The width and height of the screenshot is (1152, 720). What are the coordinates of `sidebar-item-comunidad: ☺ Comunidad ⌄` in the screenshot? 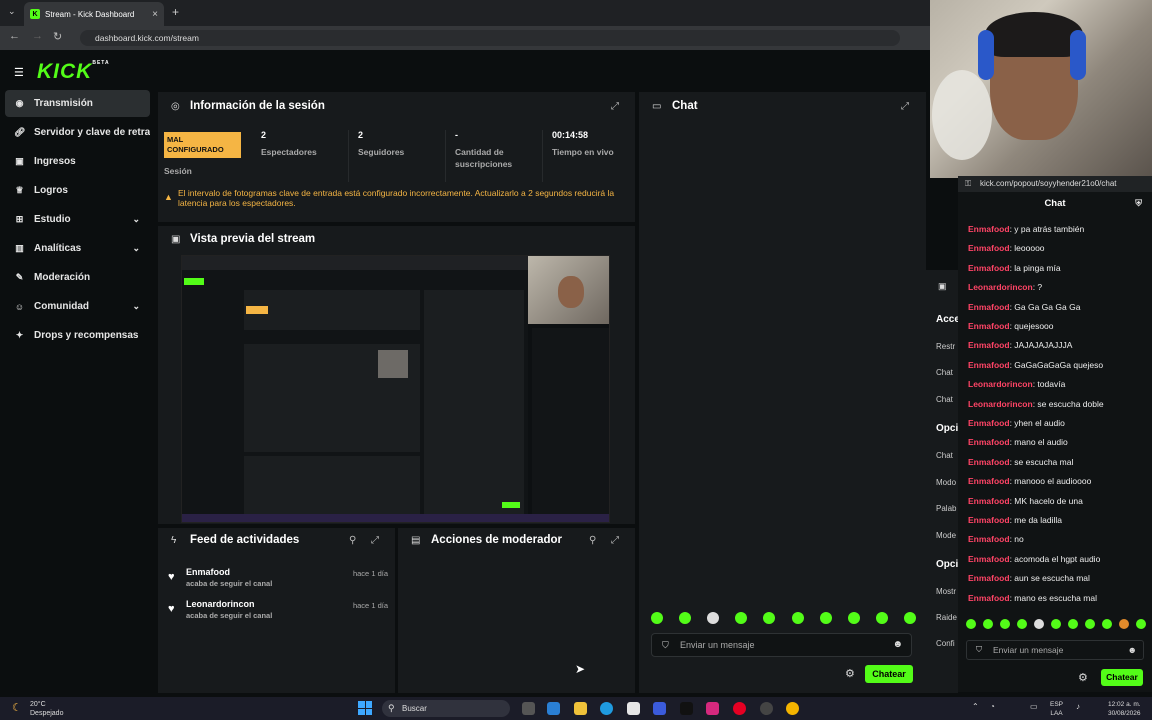 It's located at (77, 306).